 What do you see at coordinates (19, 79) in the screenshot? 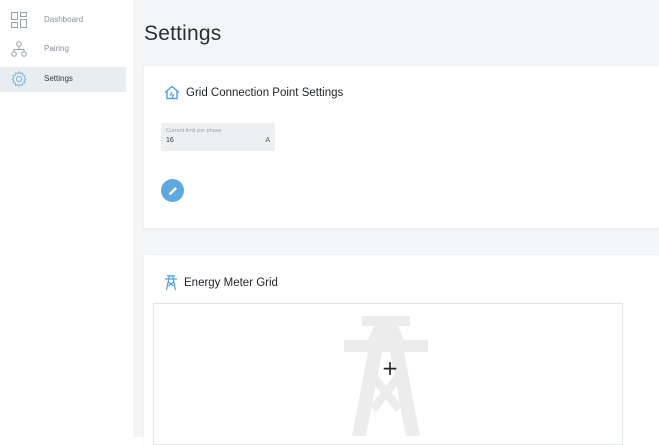
I see `gear-icon` at bounding box center [19, 79].